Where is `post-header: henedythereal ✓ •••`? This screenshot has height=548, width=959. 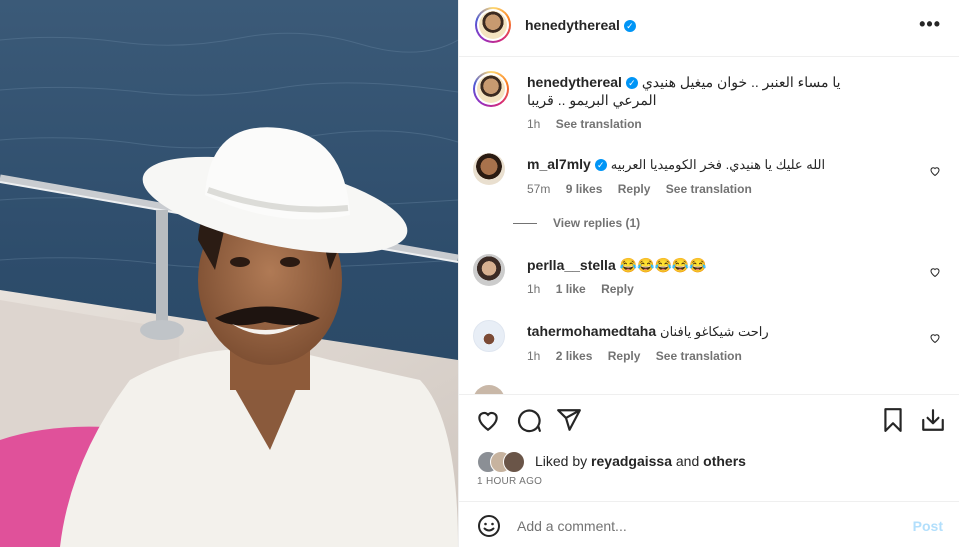
post-header: henedythereal ✓ ••• is located at coordinates (709, 28).